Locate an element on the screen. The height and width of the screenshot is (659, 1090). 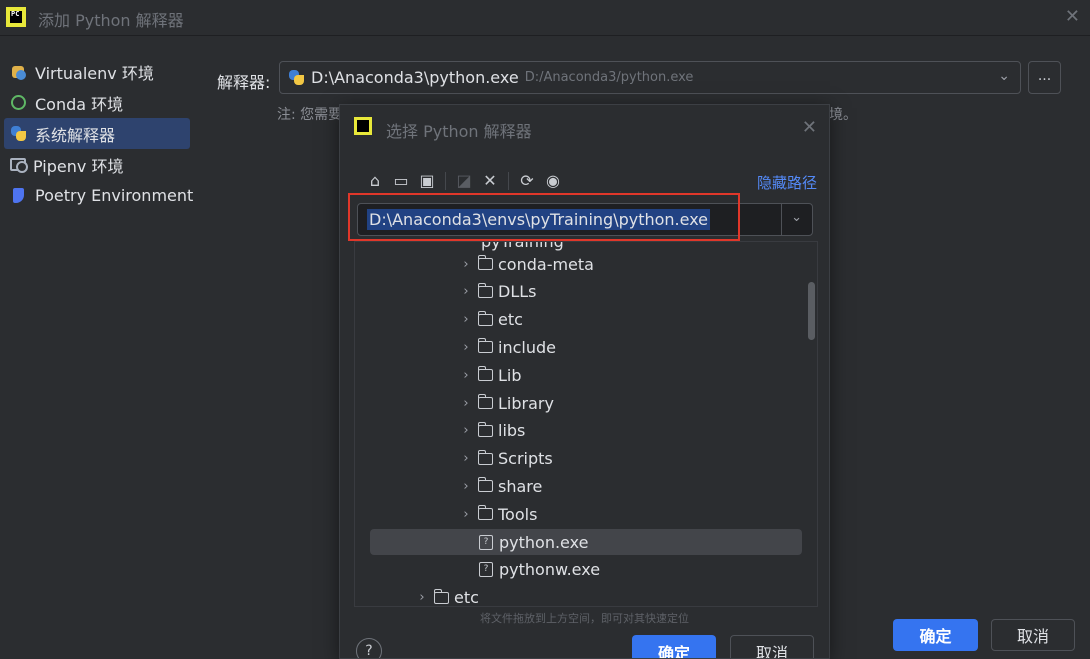
combo-divider is located at coordinates (781, 219).